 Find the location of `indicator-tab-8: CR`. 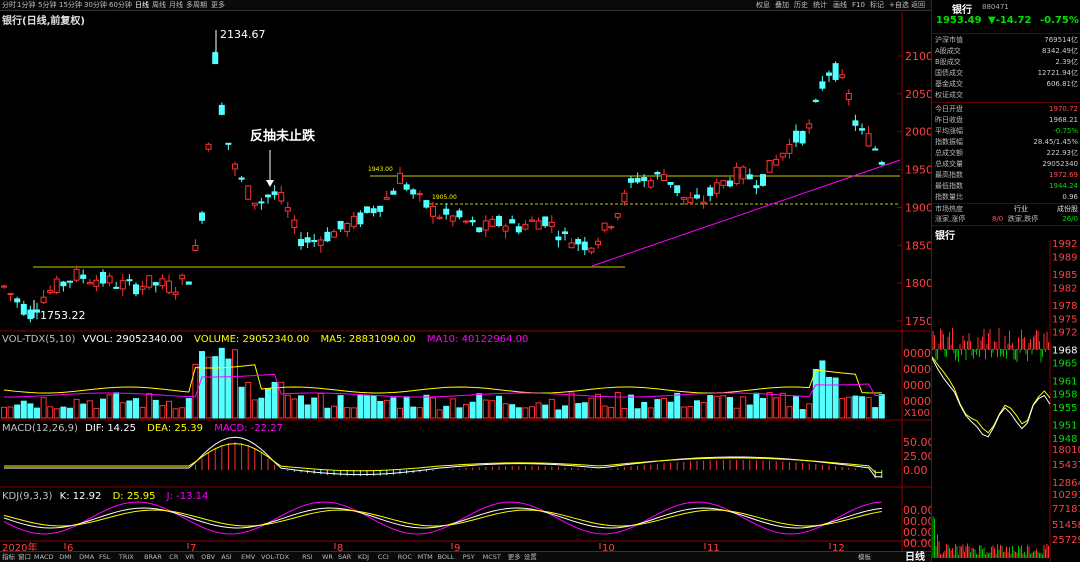

indicator-tab-8: CR is located at coordinates (173, 557).